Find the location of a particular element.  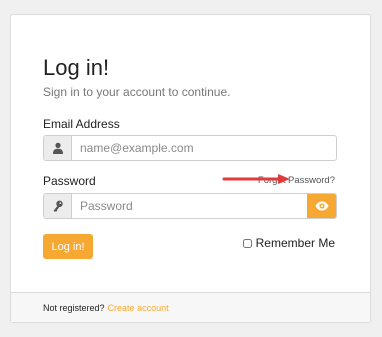

remember-me-label: Remember Me is located at coordinates (295, 243).